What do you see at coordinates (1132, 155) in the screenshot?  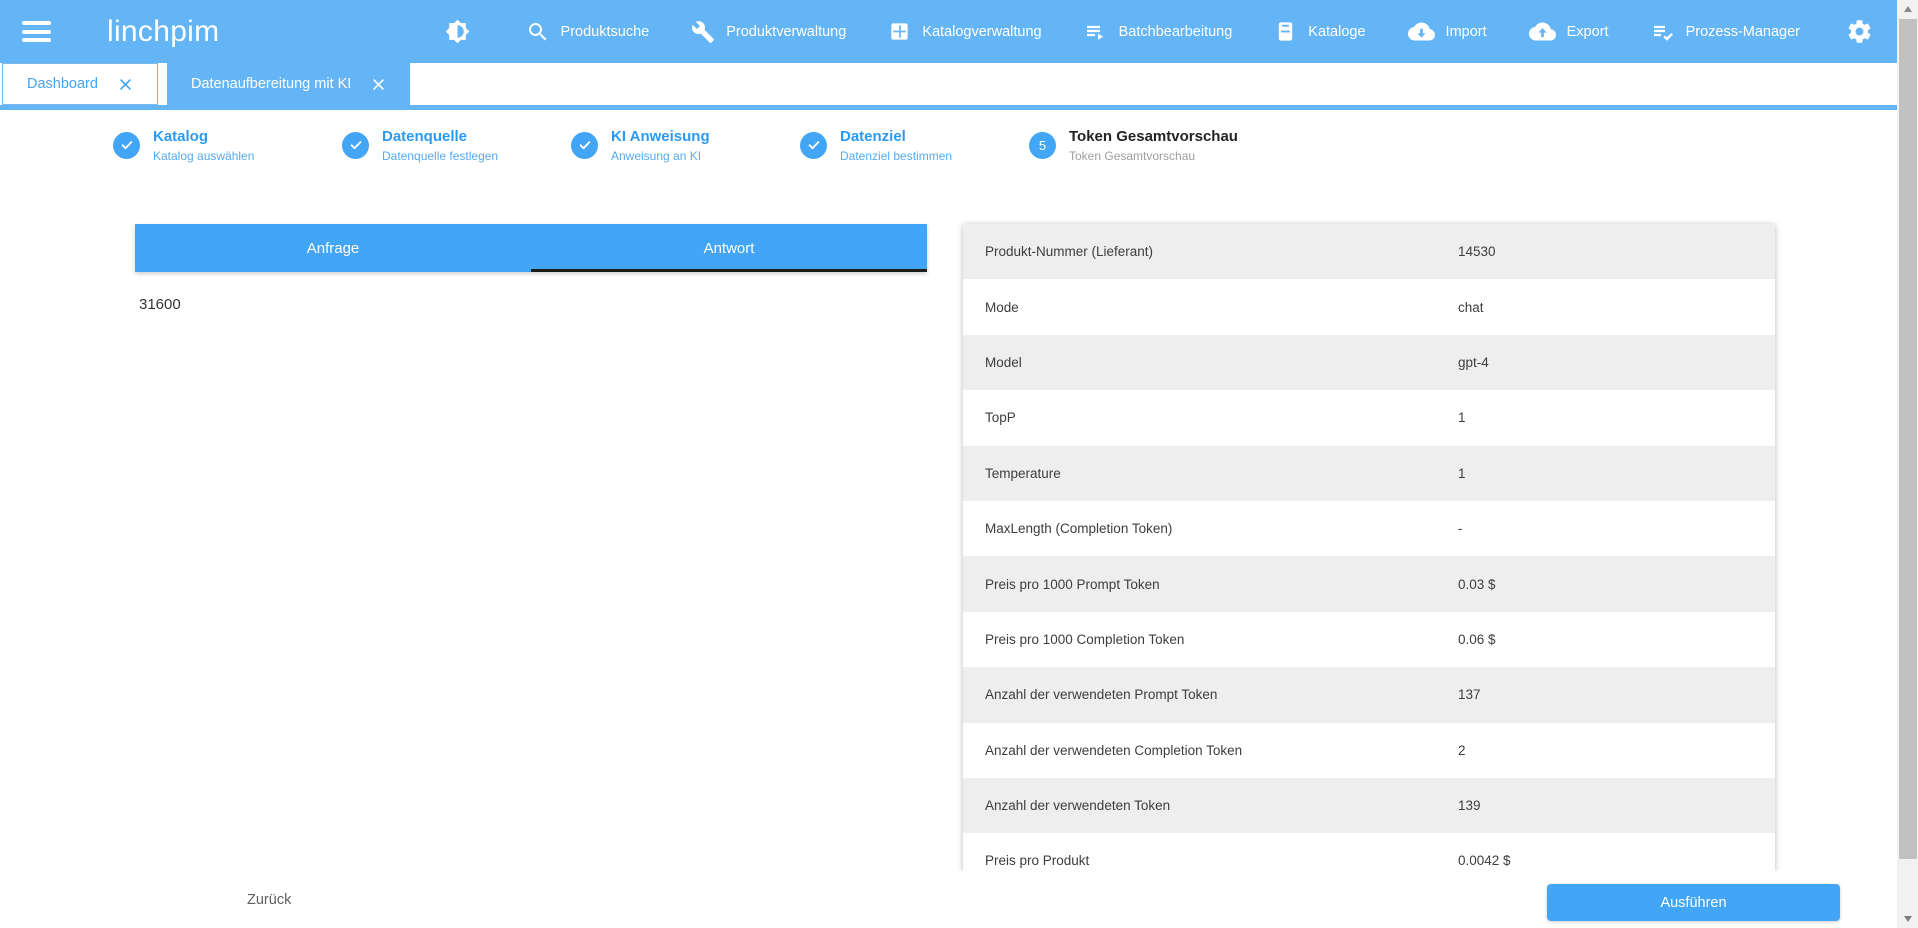 I see `step-subtitle: Token Gesamtvorschau` at bounding box center [1132, 155].